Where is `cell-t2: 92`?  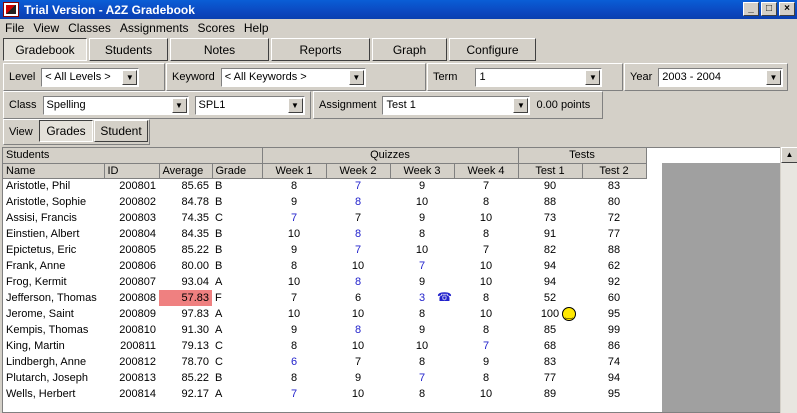
cell-t2: 92 is located at coordinates (614, 282).